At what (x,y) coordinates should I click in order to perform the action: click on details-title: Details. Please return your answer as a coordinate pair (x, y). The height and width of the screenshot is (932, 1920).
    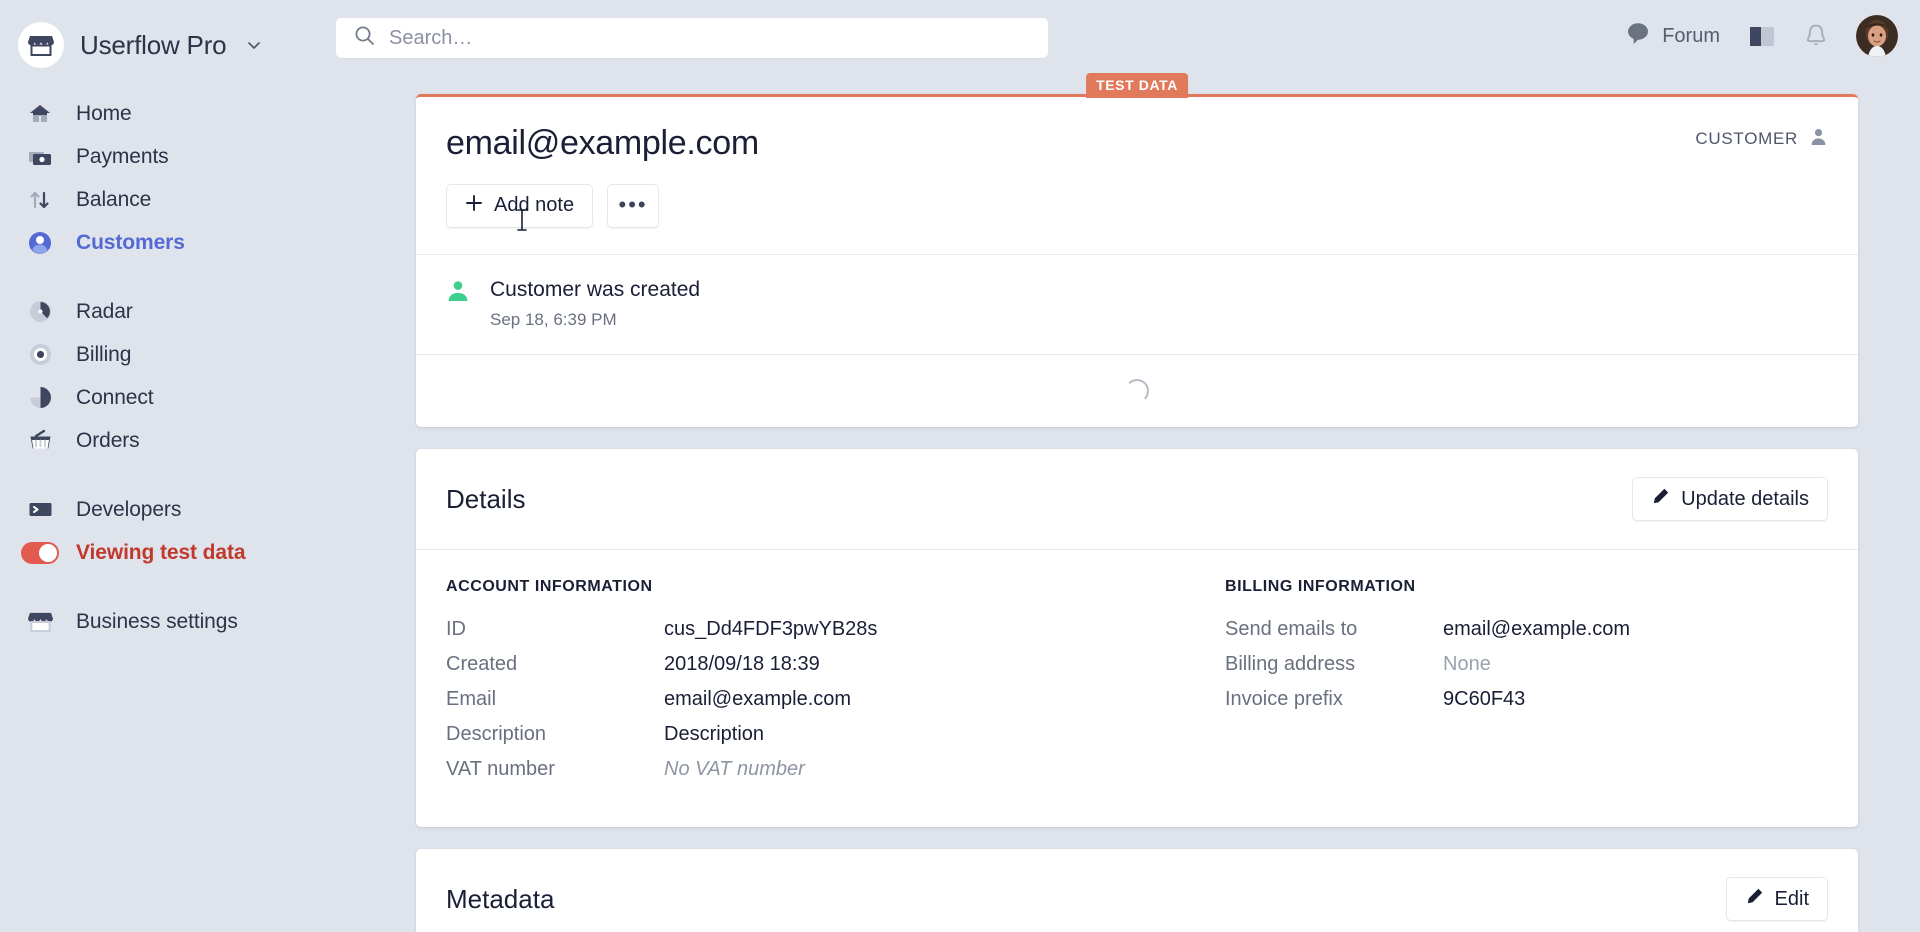
    Looking at the image, I should click on (486, 498).